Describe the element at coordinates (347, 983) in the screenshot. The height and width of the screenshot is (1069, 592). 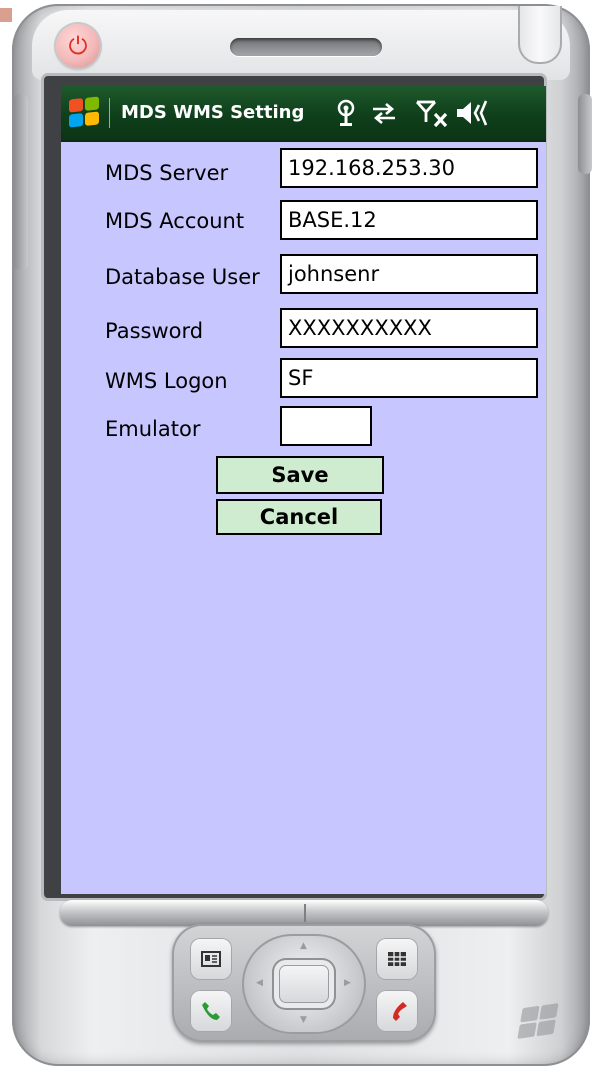
I see `dpad-right-icon: ▶` at that location.